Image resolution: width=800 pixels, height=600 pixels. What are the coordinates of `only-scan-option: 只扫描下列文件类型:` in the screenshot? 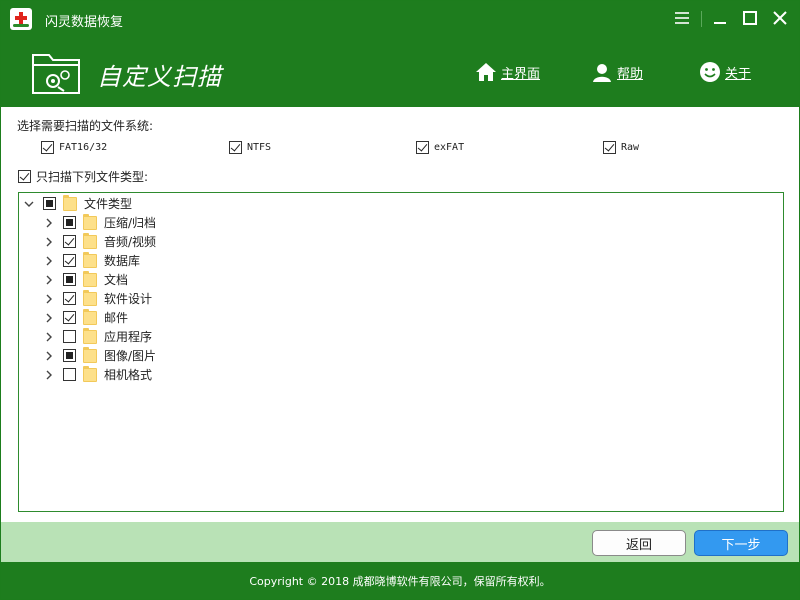 It's located at (83, 176).